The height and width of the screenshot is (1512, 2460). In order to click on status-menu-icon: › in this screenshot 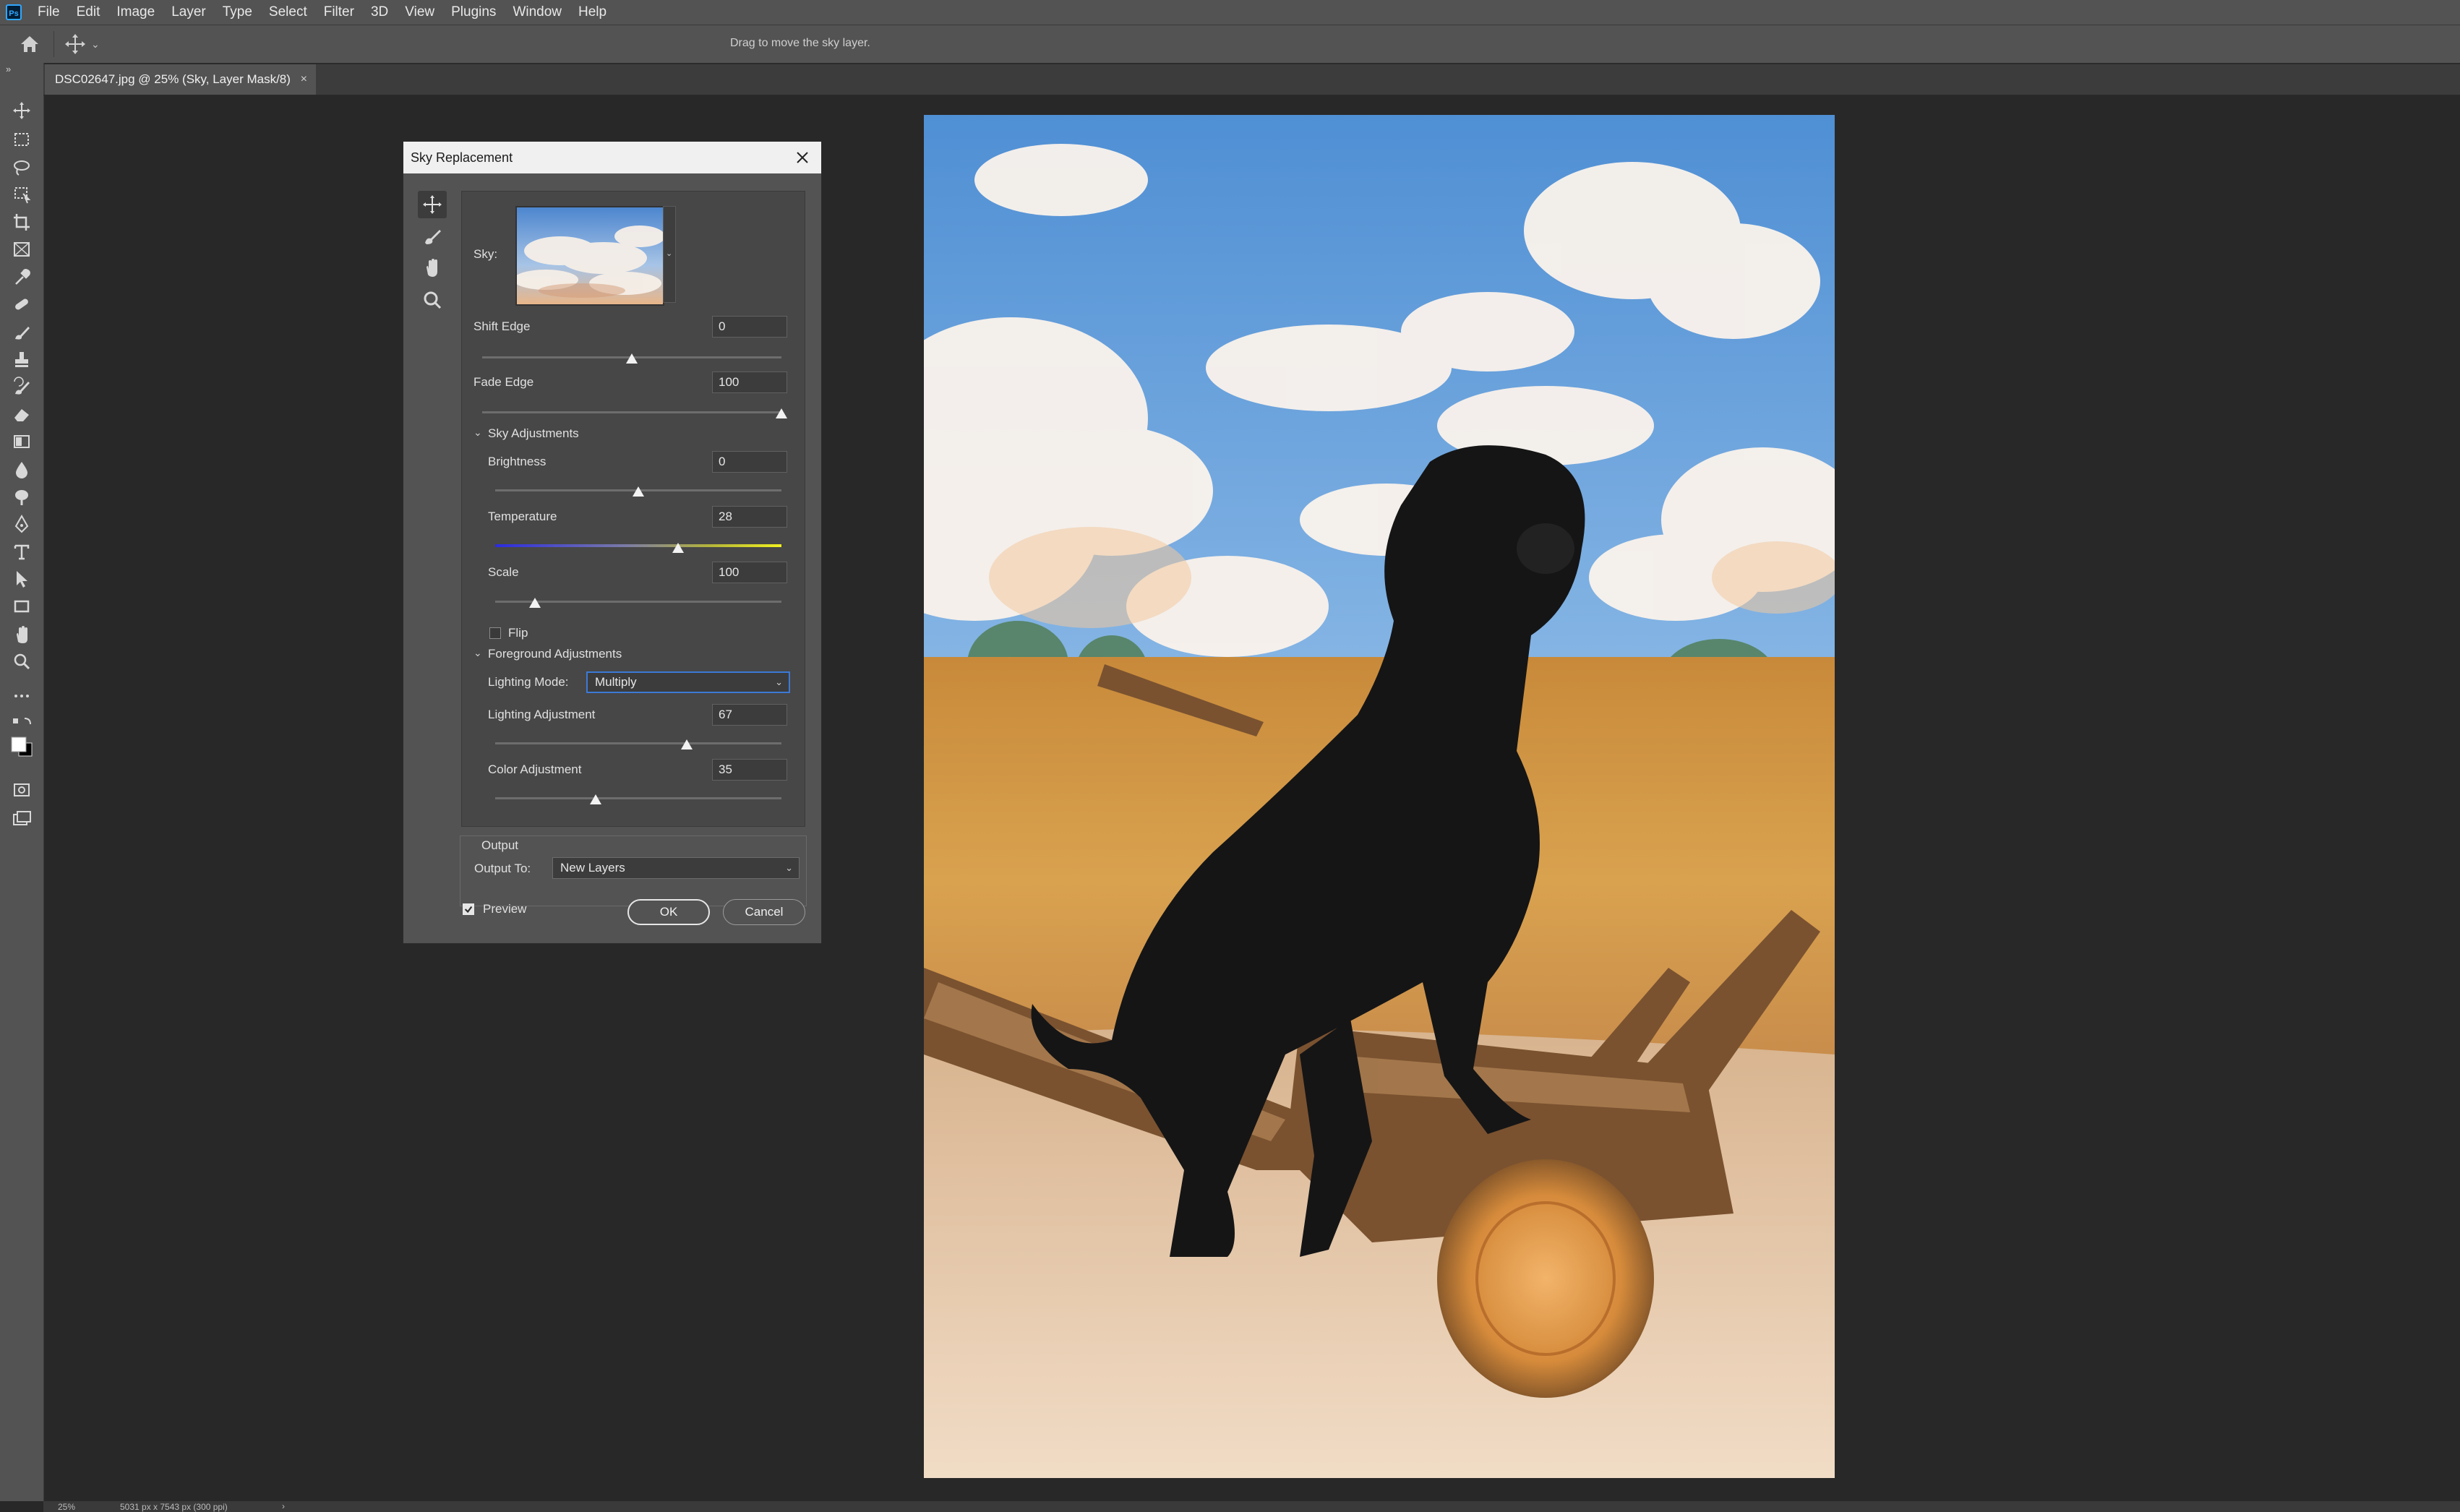, I will do `click(283, 1506)`.